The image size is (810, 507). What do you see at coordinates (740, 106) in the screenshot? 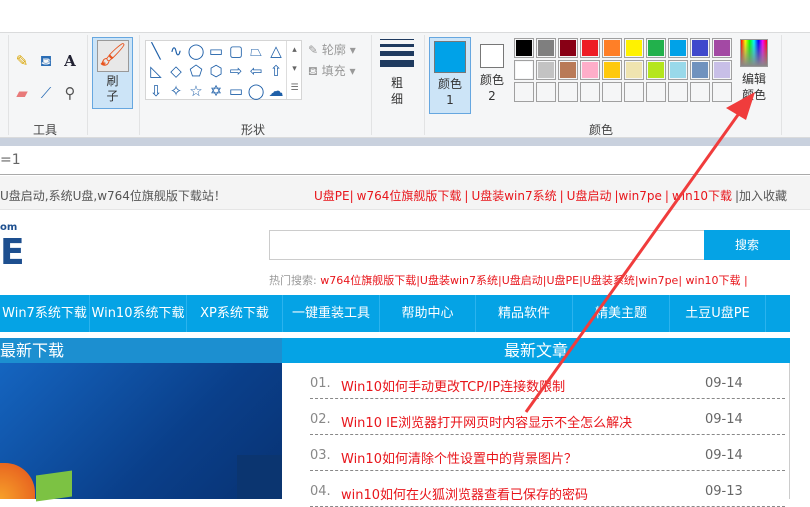
I see `arrow-head` at bounding box center [740, 106].